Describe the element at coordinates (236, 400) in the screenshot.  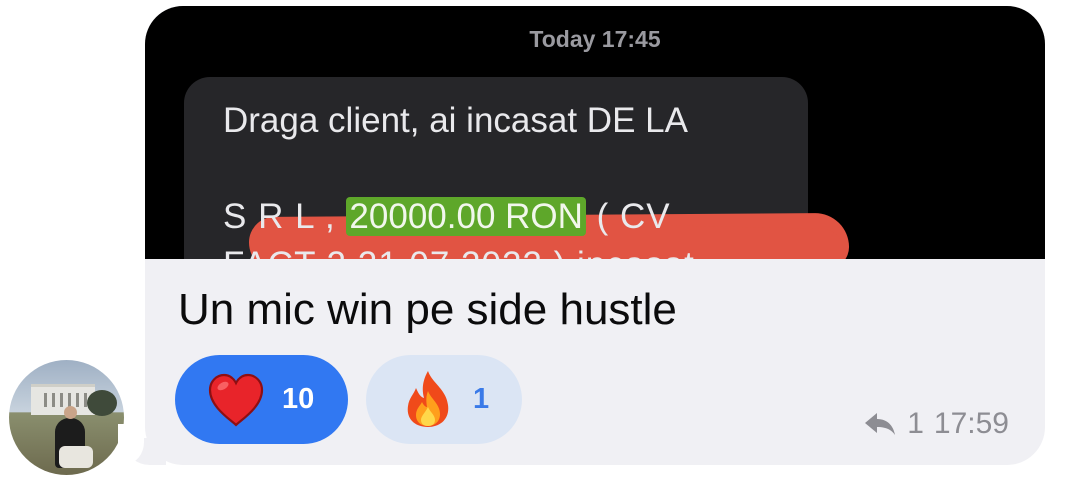
I see `red-heart-icon` at that location.